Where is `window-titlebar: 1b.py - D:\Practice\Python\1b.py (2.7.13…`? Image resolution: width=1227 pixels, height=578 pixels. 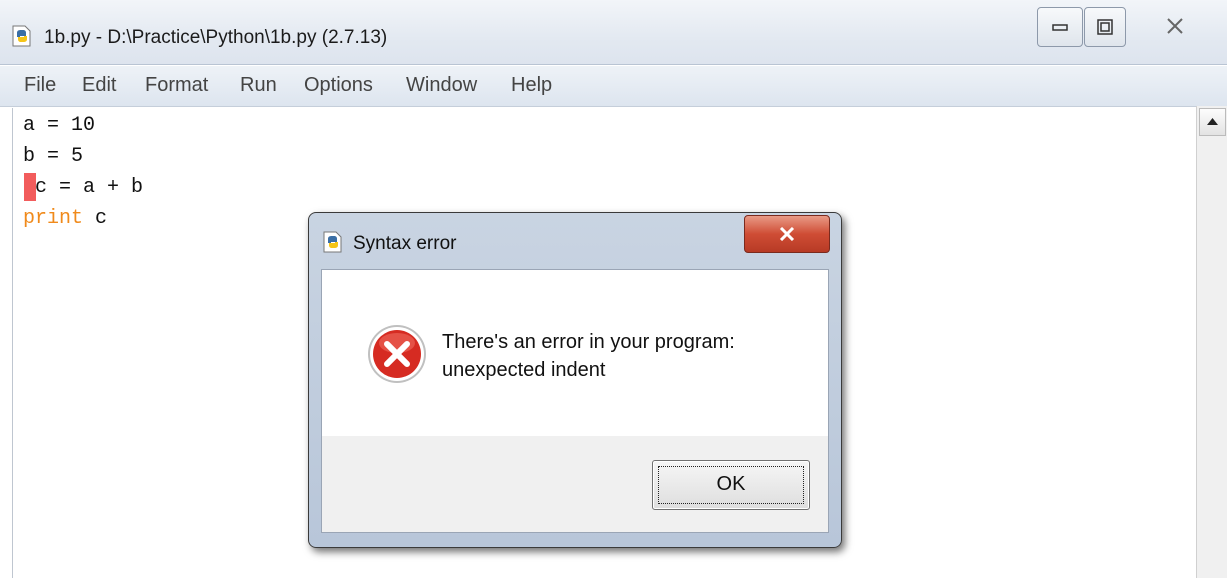 window-titlebar: 1b.py - D:\Practice\Python\1b.py (2.7.13… is located at coordinates (613, 32).